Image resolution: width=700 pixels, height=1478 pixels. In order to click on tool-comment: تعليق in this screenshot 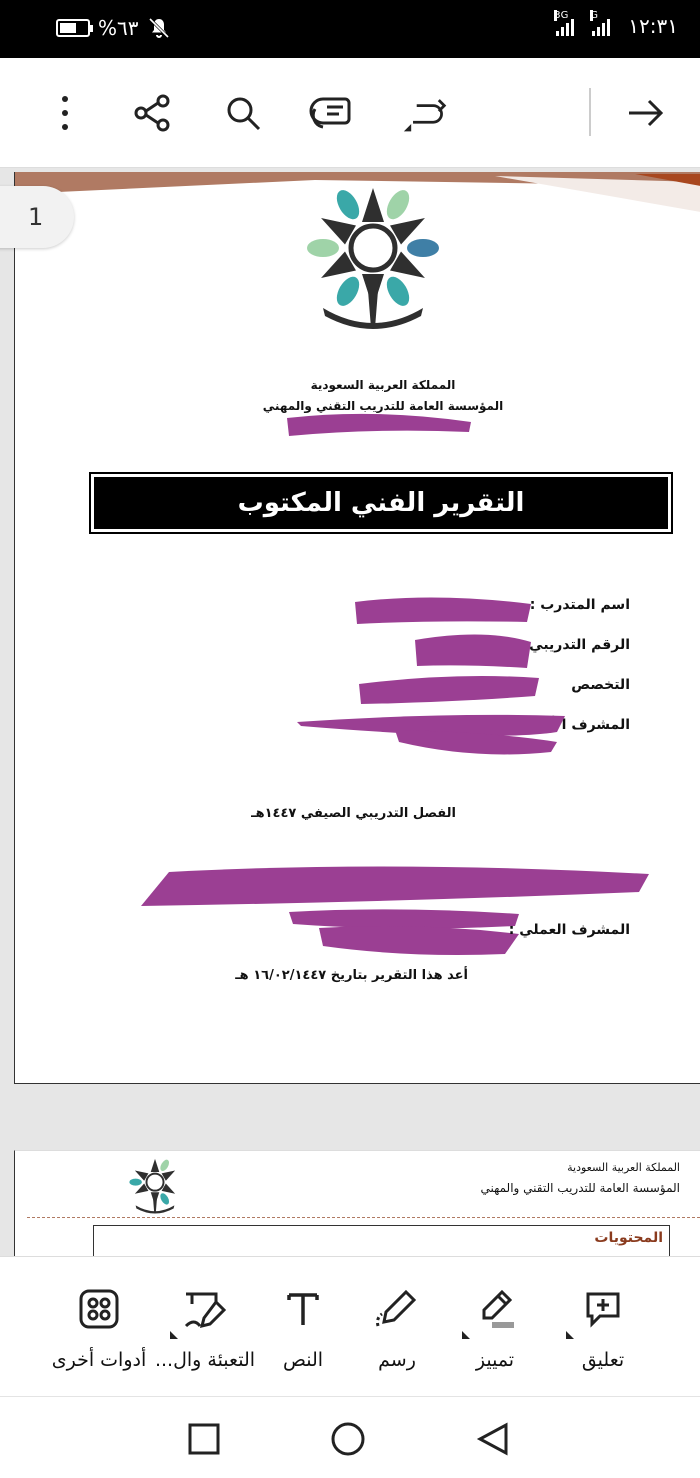, I will do `click(603, 1329)`.